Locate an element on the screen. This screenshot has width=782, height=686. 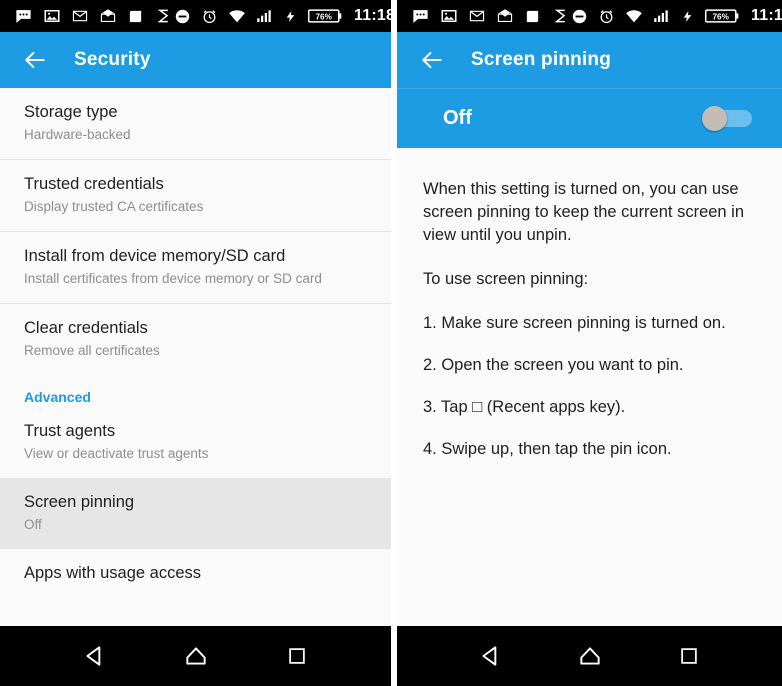
status-bar-right: 76% 11:18 is located at coordinates (589, 16).